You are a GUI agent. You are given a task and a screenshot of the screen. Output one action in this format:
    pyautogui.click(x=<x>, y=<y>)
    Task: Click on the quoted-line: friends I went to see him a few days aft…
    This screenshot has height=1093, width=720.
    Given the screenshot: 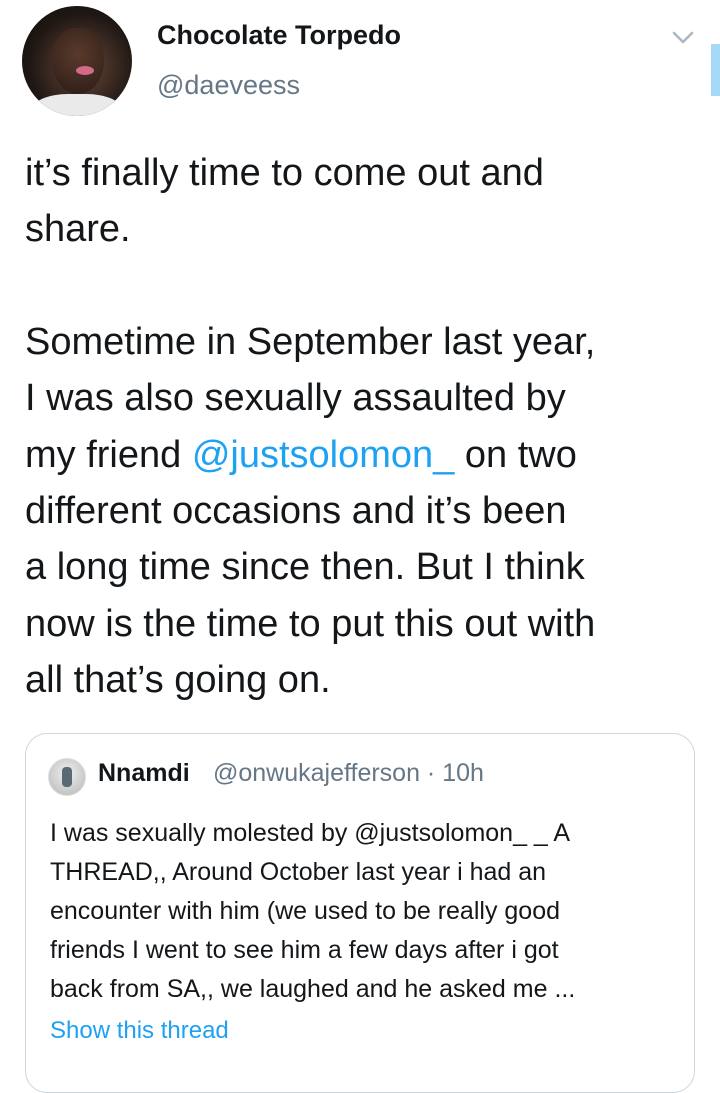 What is the action you would take?
    pyautogui.click(x=304, y=950)
    